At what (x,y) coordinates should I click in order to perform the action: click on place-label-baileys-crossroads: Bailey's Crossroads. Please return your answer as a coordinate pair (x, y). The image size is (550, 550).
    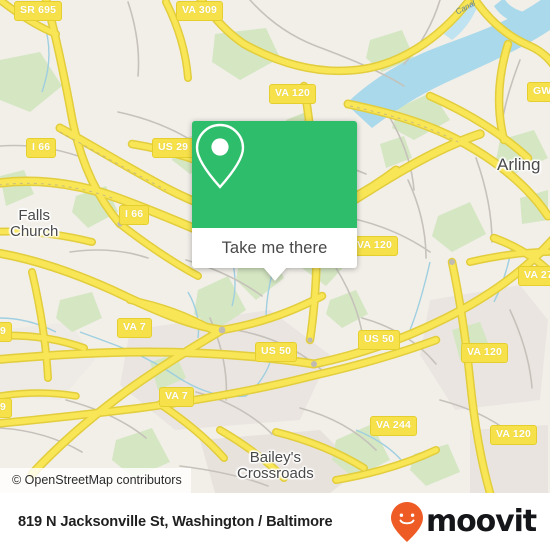
    Looking at the image, I should click on (275, 465).